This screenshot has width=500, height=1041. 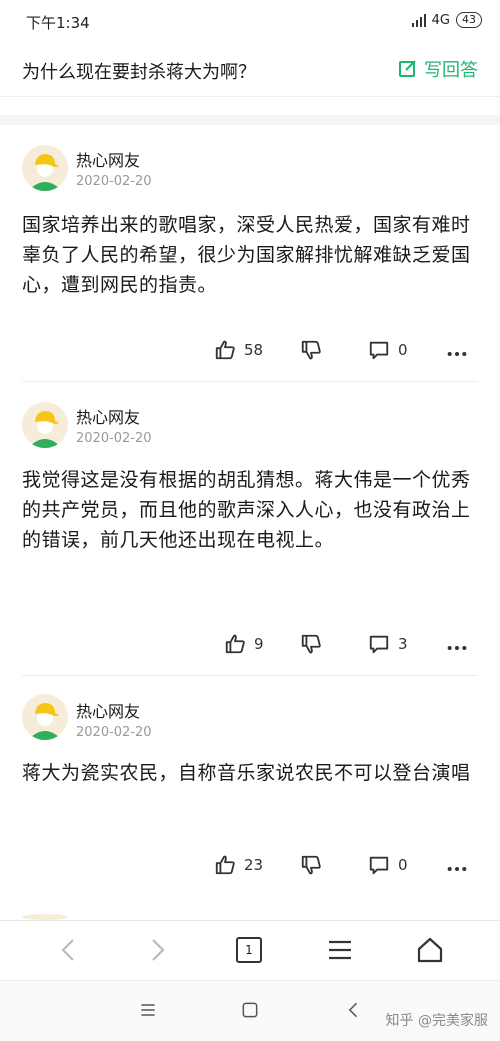 What do you see at coordinates (250, 120) in the screenshot?
I see `section-gap` at bounding box center [250, 120].